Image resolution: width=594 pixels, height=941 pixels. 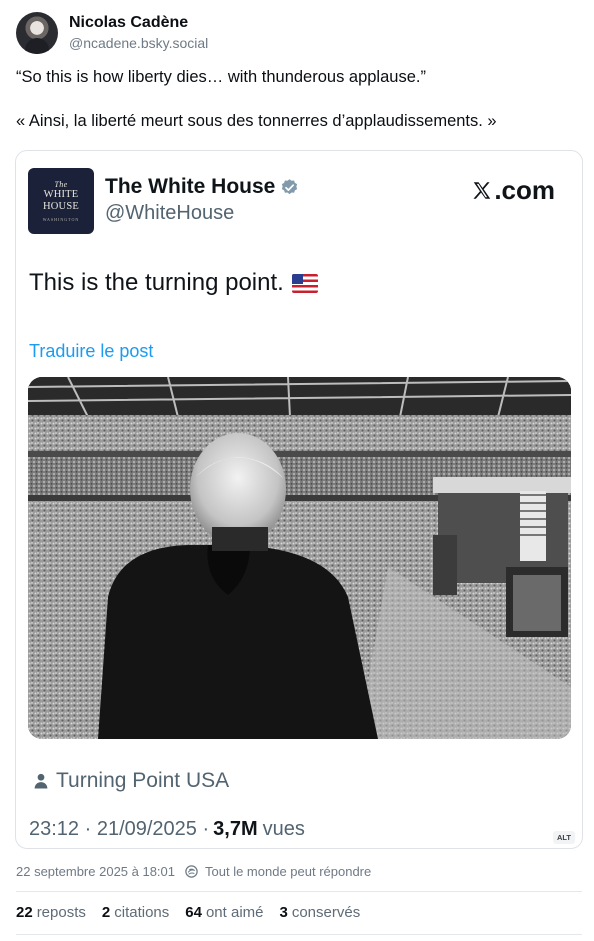 What do you see at coordinates (60, 206) in the screenshot?
I see `logo-house-text: HOUSE` at bounding box center [60, 206].